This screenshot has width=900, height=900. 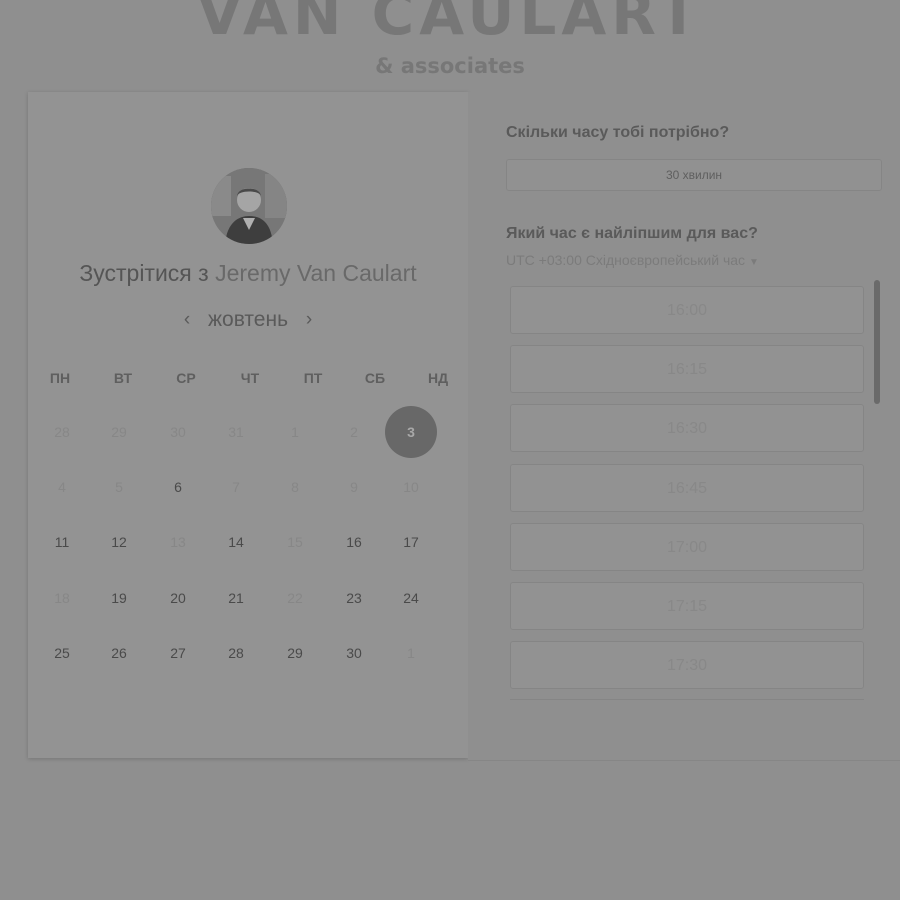 I want to click on weekday-label: ВТ, so click(x=123, y=378).